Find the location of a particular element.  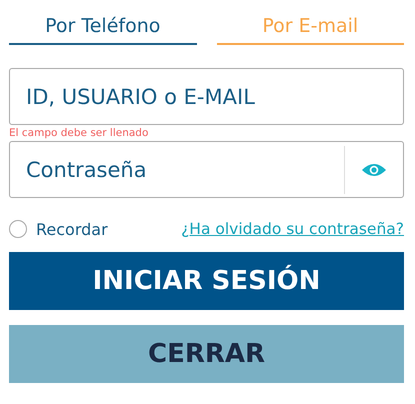

tab: Por Teléfono is located at coordinates (102, 28).